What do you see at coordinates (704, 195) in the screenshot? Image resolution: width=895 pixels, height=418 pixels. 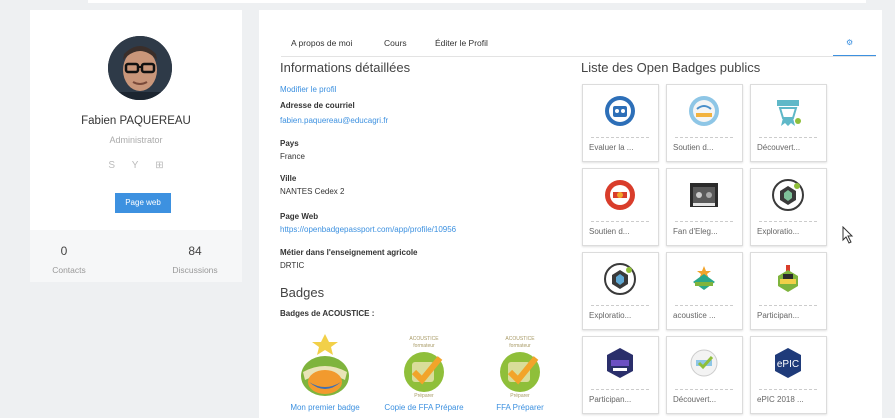 I see `photo-badge-icon` at bounding box center [704, 195].